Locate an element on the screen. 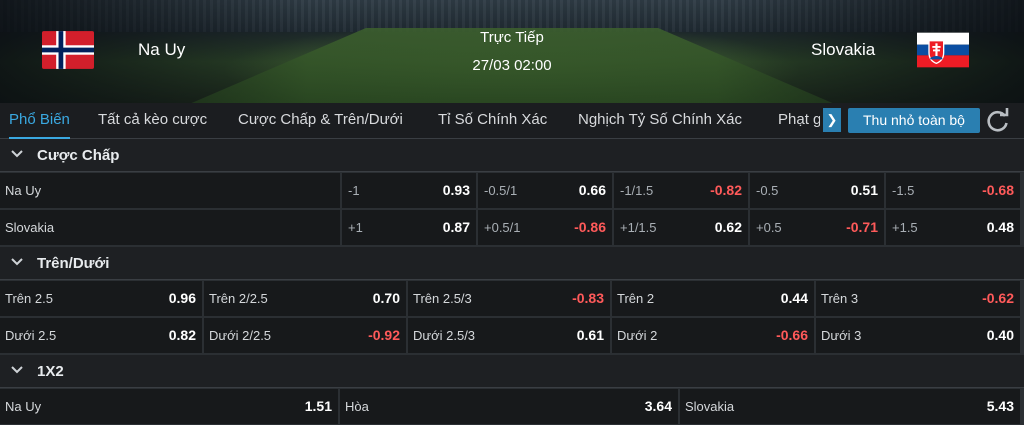 The height and width of the screenshot is (425, 1024). odds-value: 5.43 is located at coordinates (1000, 406).